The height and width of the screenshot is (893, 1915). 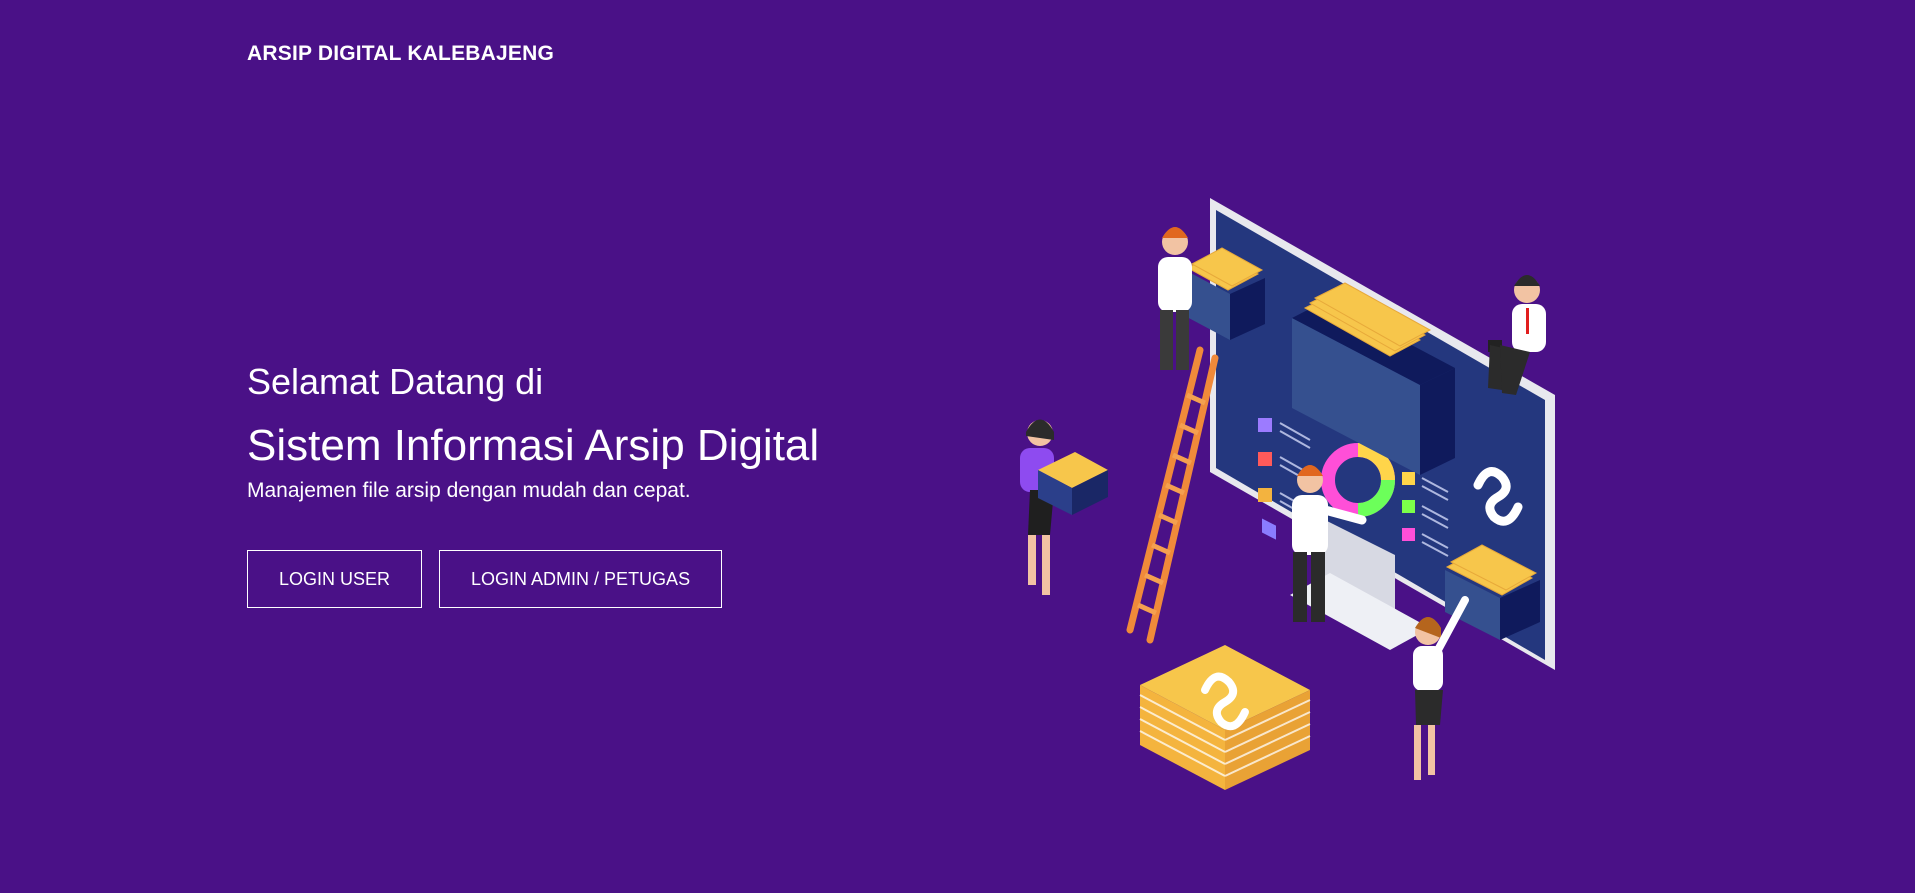 What do you see at coordinates (533, 445) in the screenshot?
I see `system-title: Sistem Informasi Arsip Digital` at bounding box center [533, 445].